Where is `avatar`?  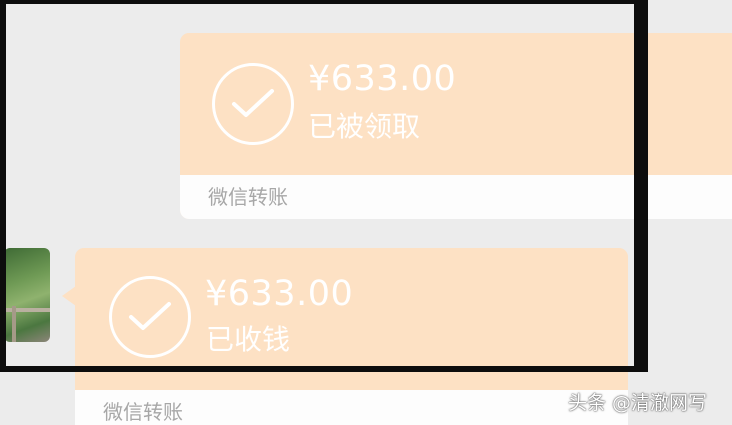 avatar is located at coordinates (27, 295).